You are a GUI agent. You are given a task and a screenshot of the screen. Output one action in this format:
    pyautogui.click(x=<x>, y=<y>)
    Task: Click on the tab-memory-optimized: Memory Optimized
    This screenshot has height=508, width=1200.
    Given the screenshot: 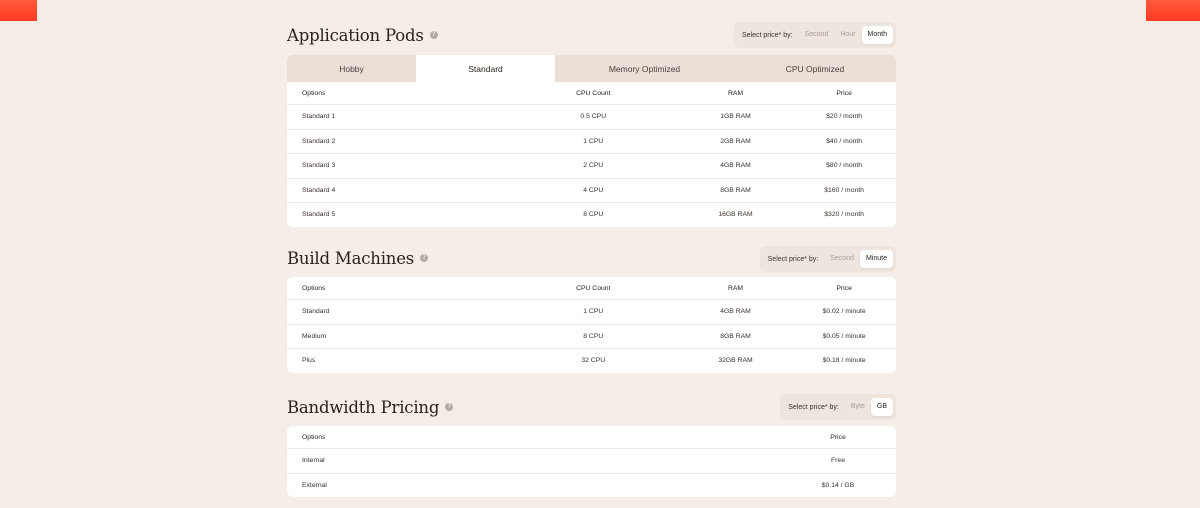 What is the action you would take?
    pyautogui.click(x=644, y=69)
    